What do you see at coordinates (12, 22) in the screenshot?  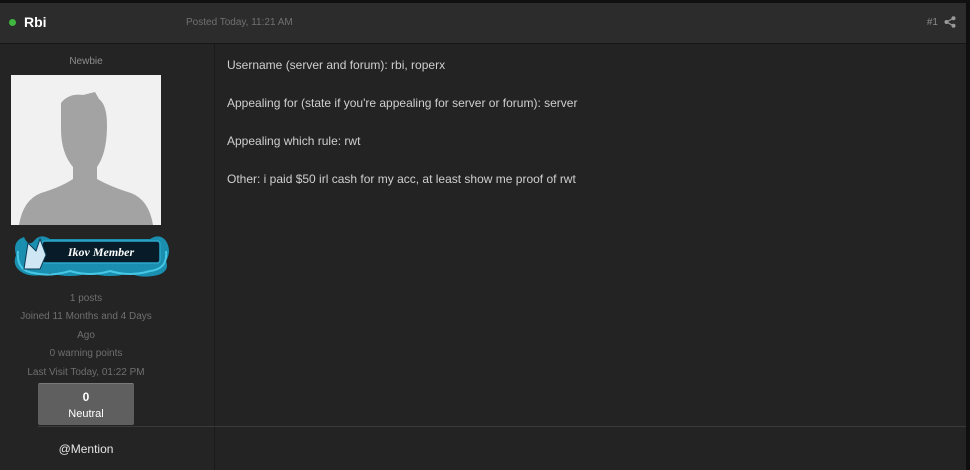 I see `online-status-icon` at bounding box center [12, 22].